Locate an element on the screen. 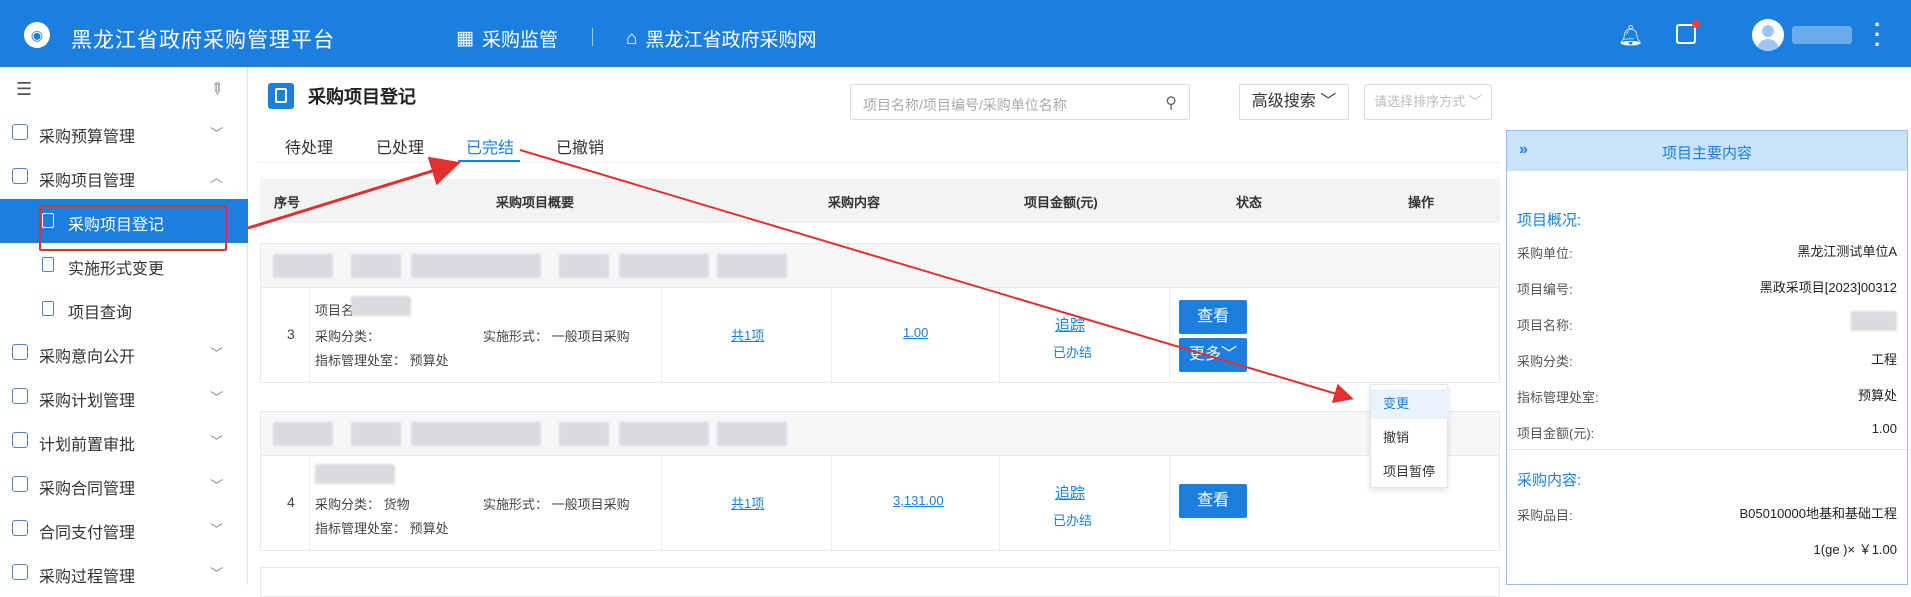  sidebar-item-contract: 采购合同管理 ﹀ is located at coordinates (124, 485).